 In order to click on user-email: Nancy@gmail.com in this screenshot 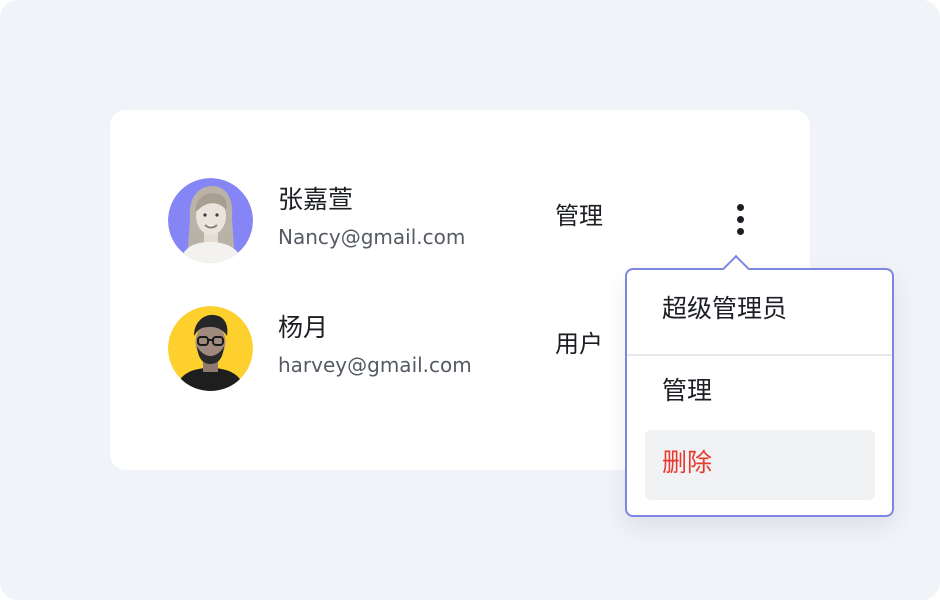, I will do `click(372, 237)`.